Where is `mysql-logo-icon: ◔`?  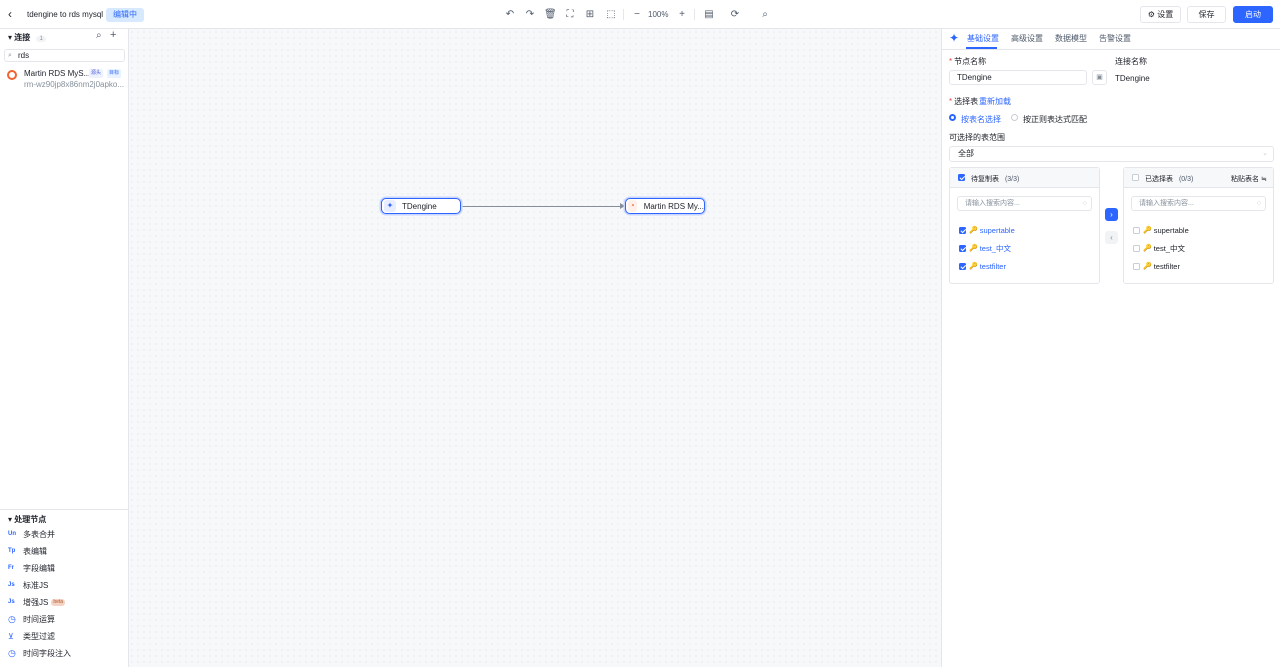
mysql-logo-icon: ◔ is located at coordinates (632, 206).